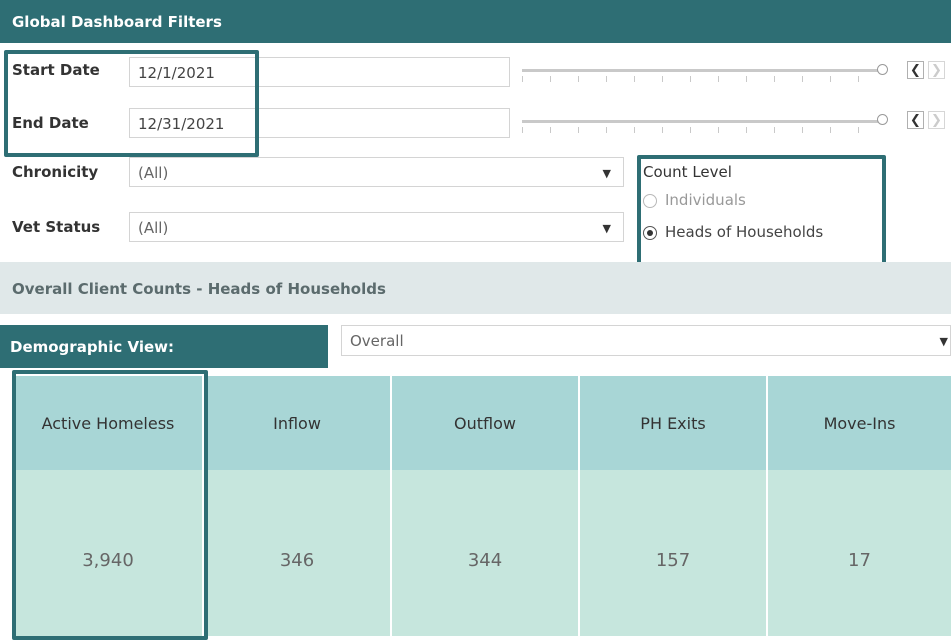 The image size is (951, 640). What do you see at coordinates (131, 103) in the screenshot?
I see `date-highlight-box` at bounding box center [131, 103].